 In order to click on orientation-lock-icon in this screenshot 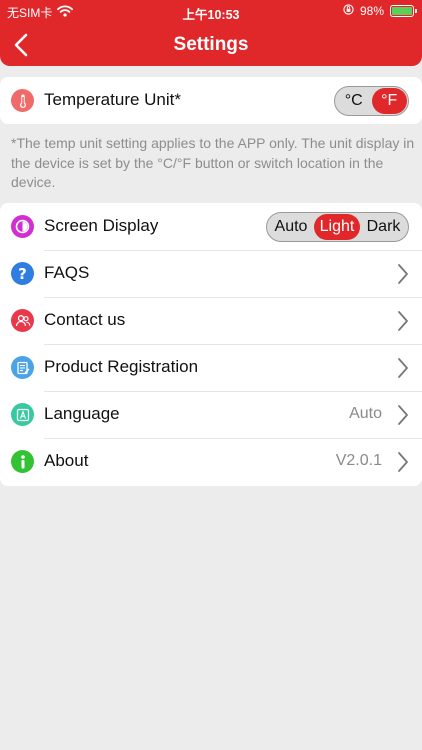, I will do `click(348, 11)`.